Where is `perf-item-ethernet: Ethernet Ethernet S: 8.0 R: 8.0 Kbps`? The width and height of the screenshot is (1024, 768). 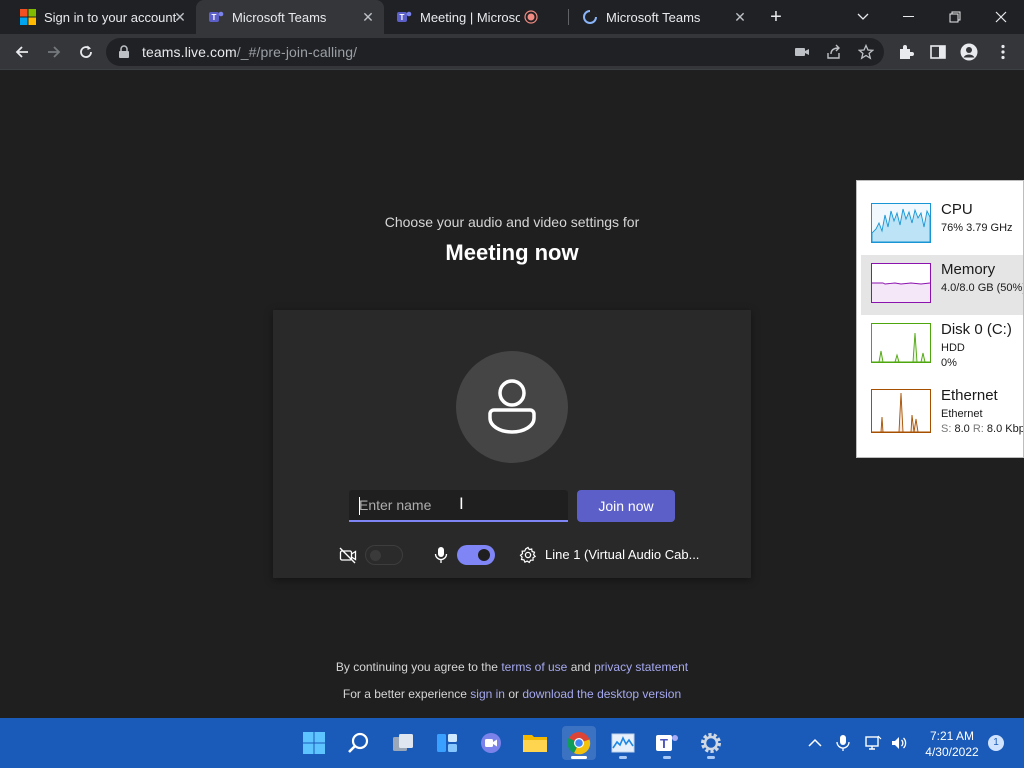
perf-item-ethernet: Ethernet Ethernet S: 8.0 R: 8.0 Kbps is located at coordinates (942, 411).